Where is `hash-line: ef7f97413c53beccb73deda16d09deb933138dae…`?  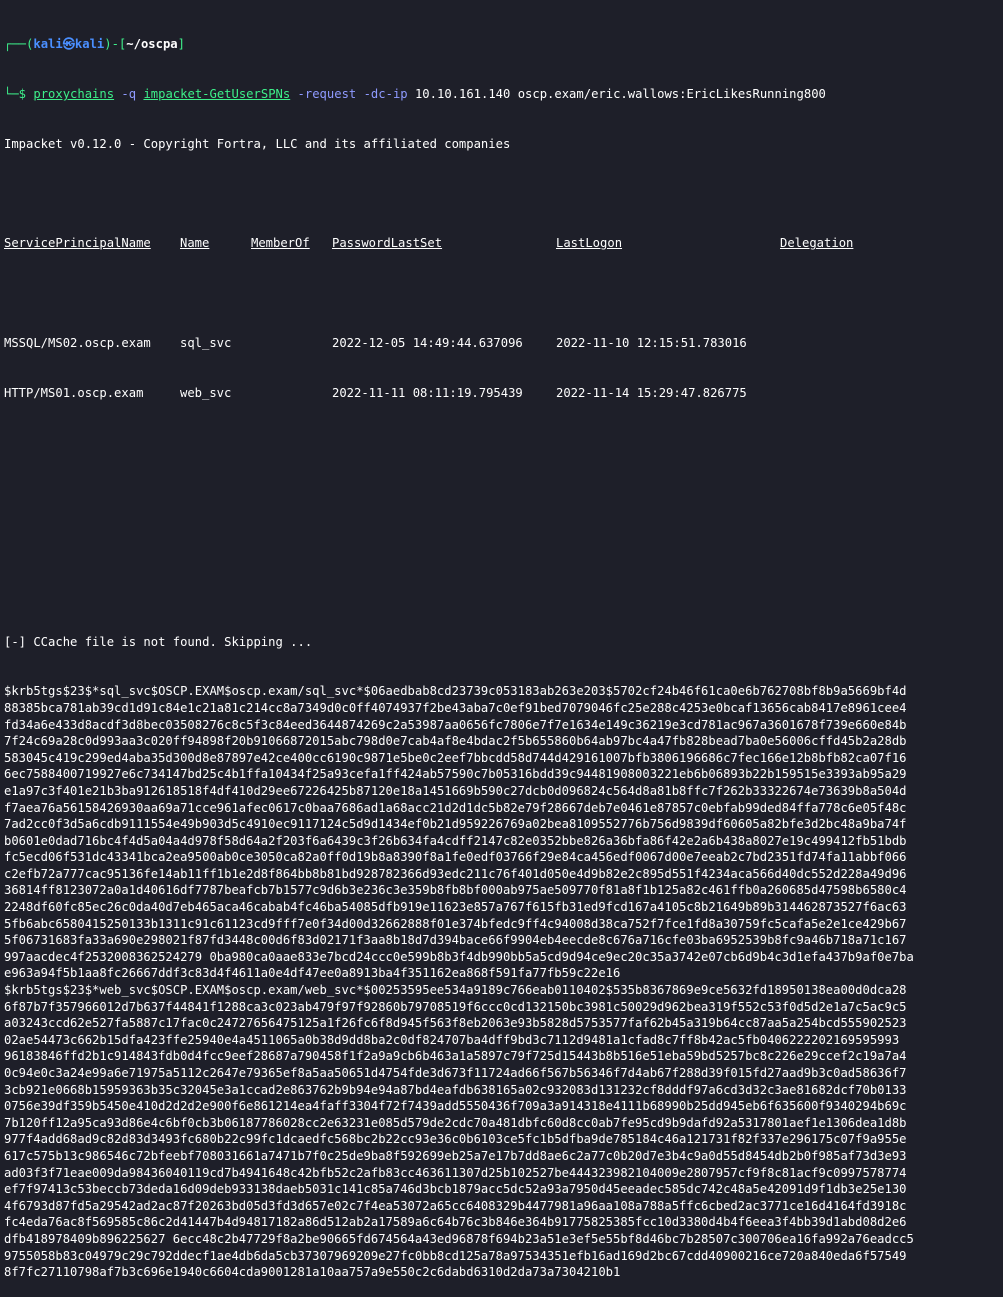
hash-line: ef7f97413c53beccb73deda16d09deb933138dae… is located at coordinates (455, 1189).